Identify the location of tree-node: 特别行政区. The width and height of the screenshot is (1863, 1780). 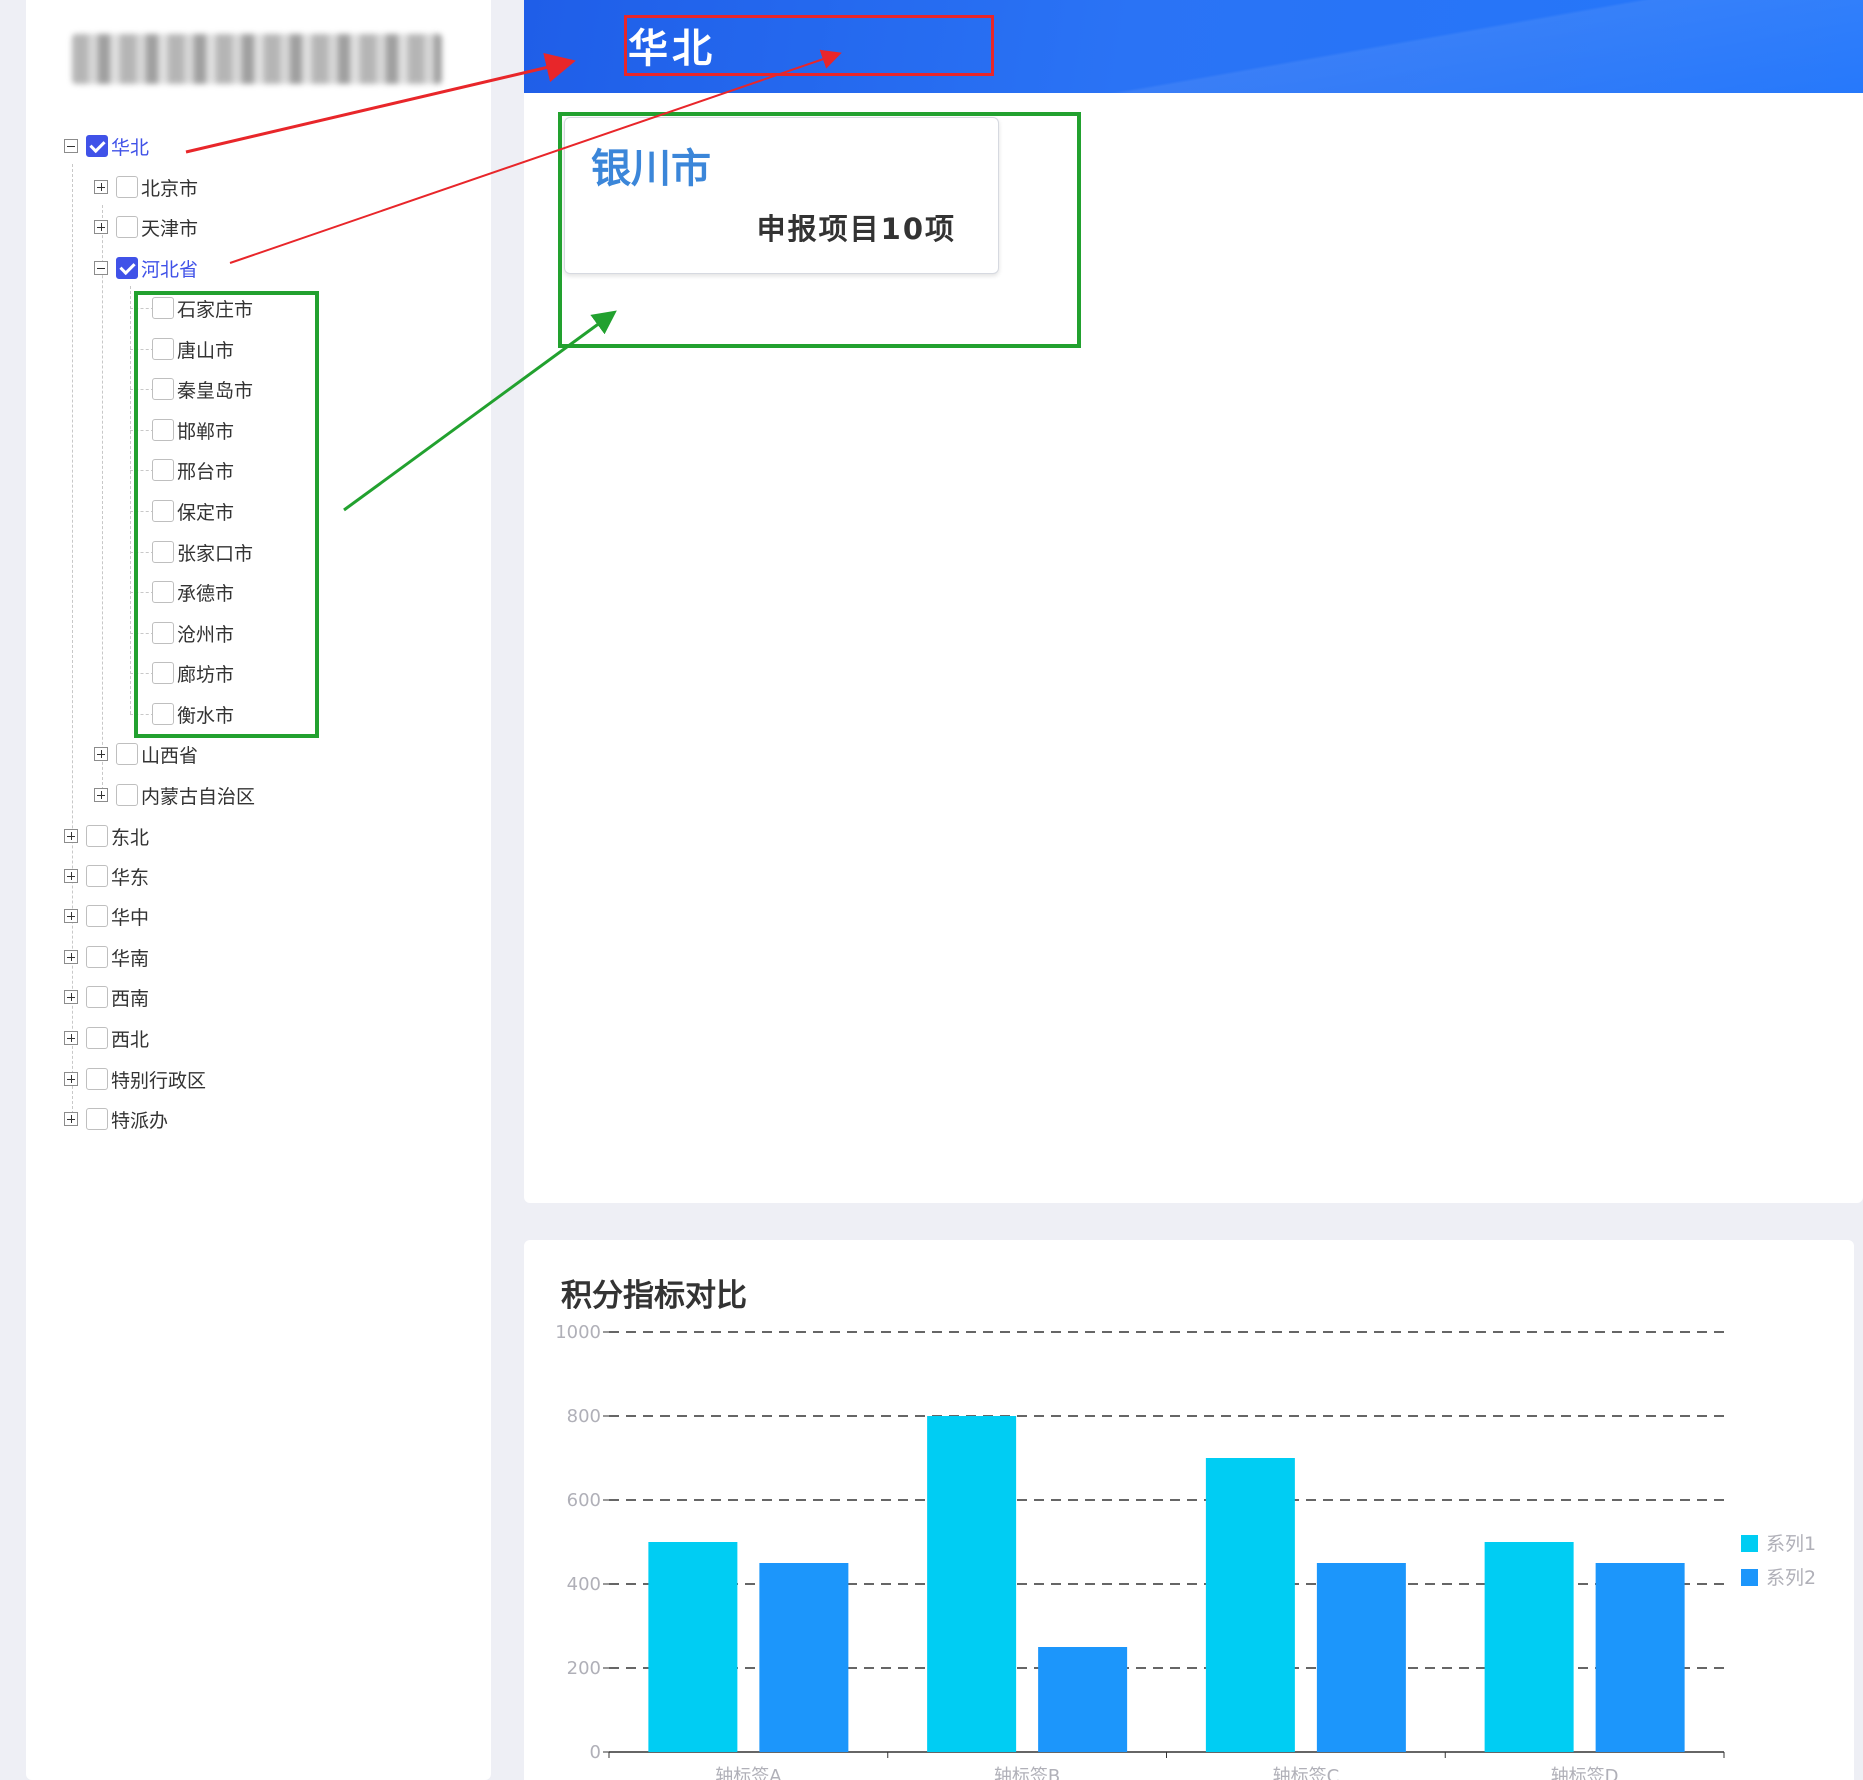
(135, 1079).